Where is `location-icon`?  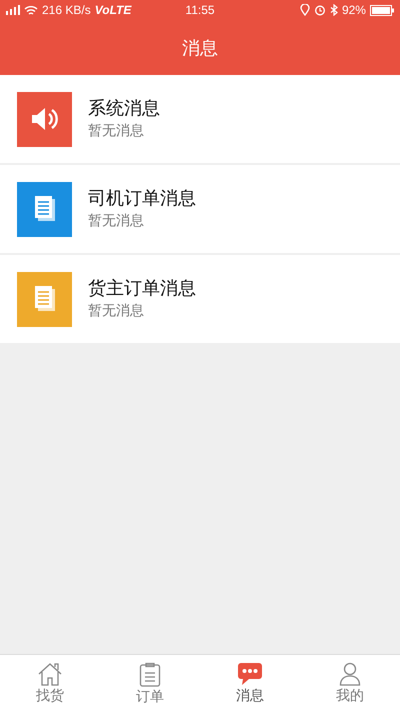 location-icon is located at coordinates (305, 10).